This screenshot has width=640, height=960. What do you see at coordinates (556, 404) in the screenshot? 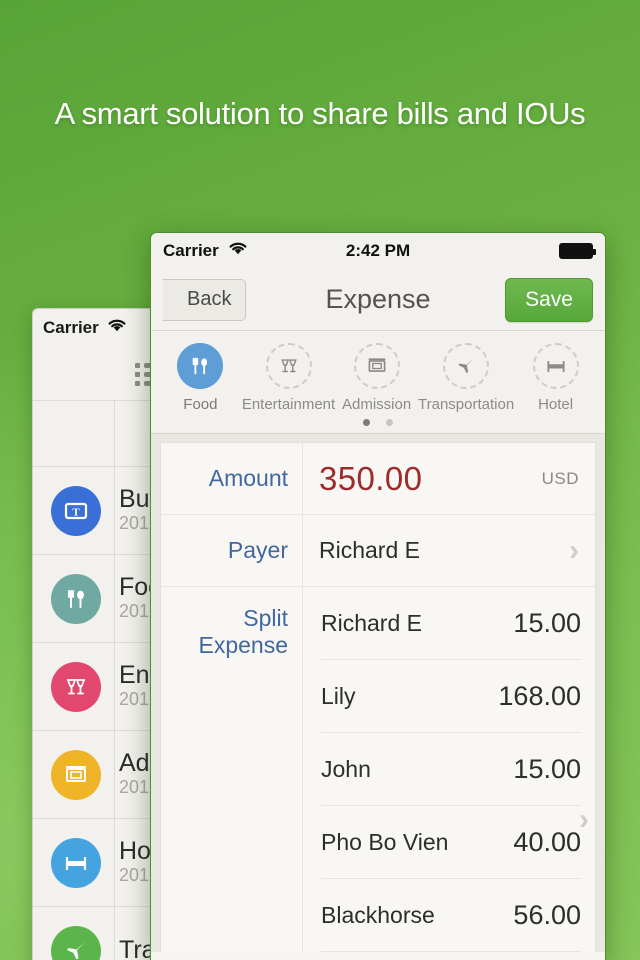
I see `category-label: Hotel` at bounding box center [556, 404].